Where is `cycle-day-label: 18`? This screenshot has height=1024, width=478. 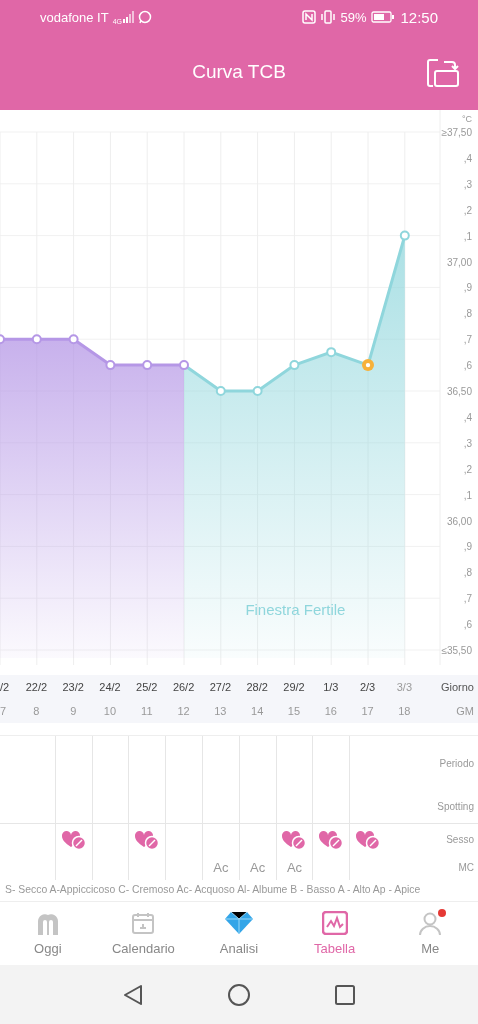 cycle-day-label: 18 is located at coordinates (404, 711).